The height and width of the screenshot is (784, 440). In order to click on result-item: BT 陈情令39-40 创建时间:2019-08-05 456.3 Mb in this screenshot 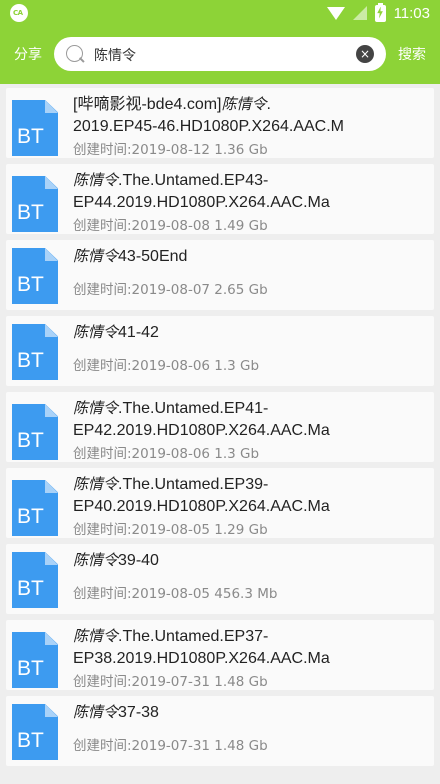, I will do `click(220, 579)`.